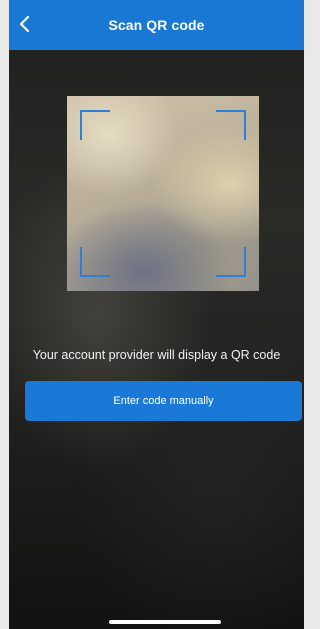 Image resolution: width=320 pixels, height=629 pixels. Describe the element at coordinates (163, 401) in the screenshot. I see `enter-code-manually-button: Enter code manually` at that location.